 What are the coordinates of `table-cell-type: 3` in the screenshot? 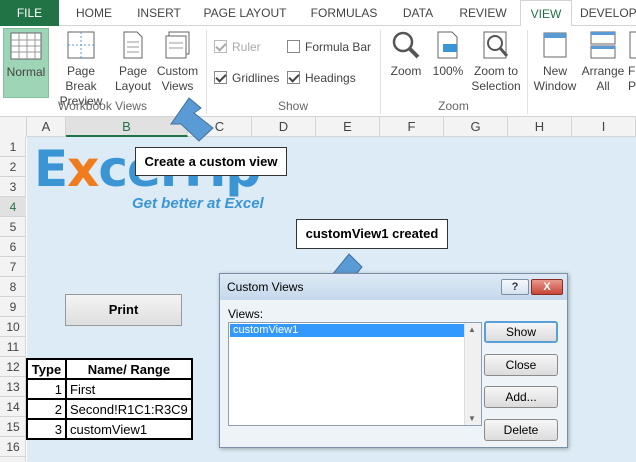 It's located at (46, 429).